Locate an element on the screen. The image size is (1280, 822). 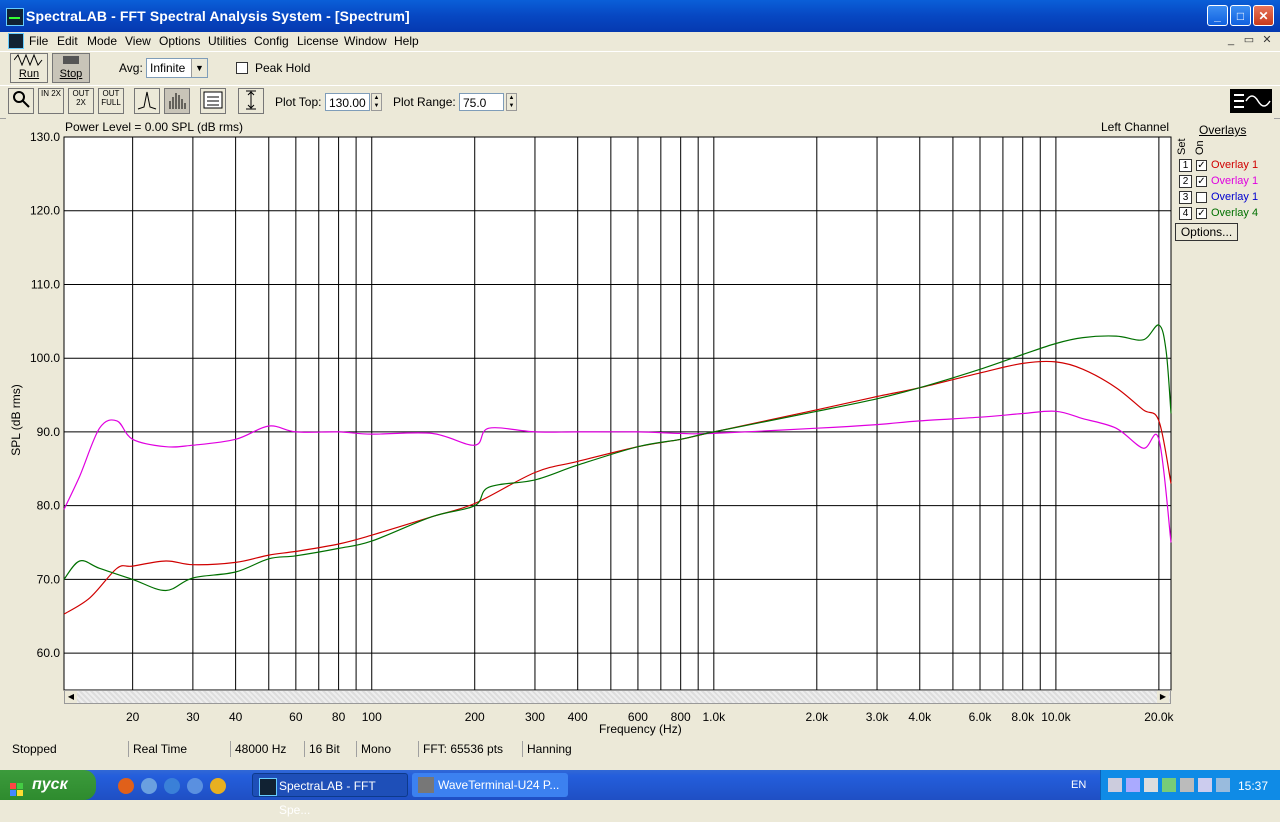
y-tick-label: 60.0 is located at coordinates (49, 653).